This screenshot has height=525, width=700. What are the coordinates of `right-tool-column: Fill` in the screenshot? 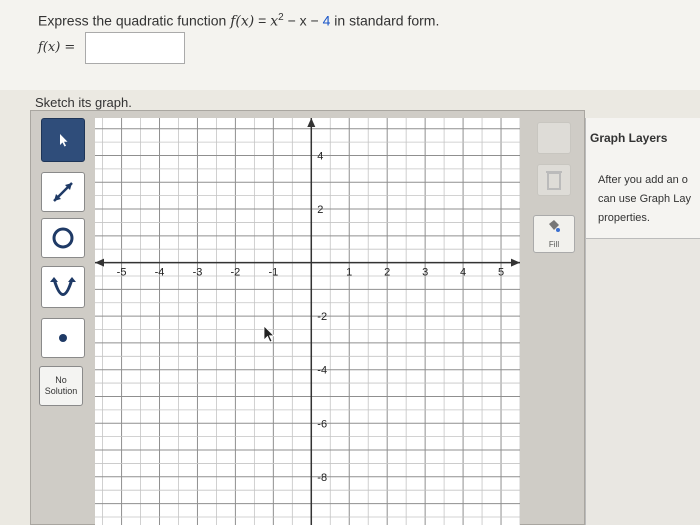 It's located at (554, 321).